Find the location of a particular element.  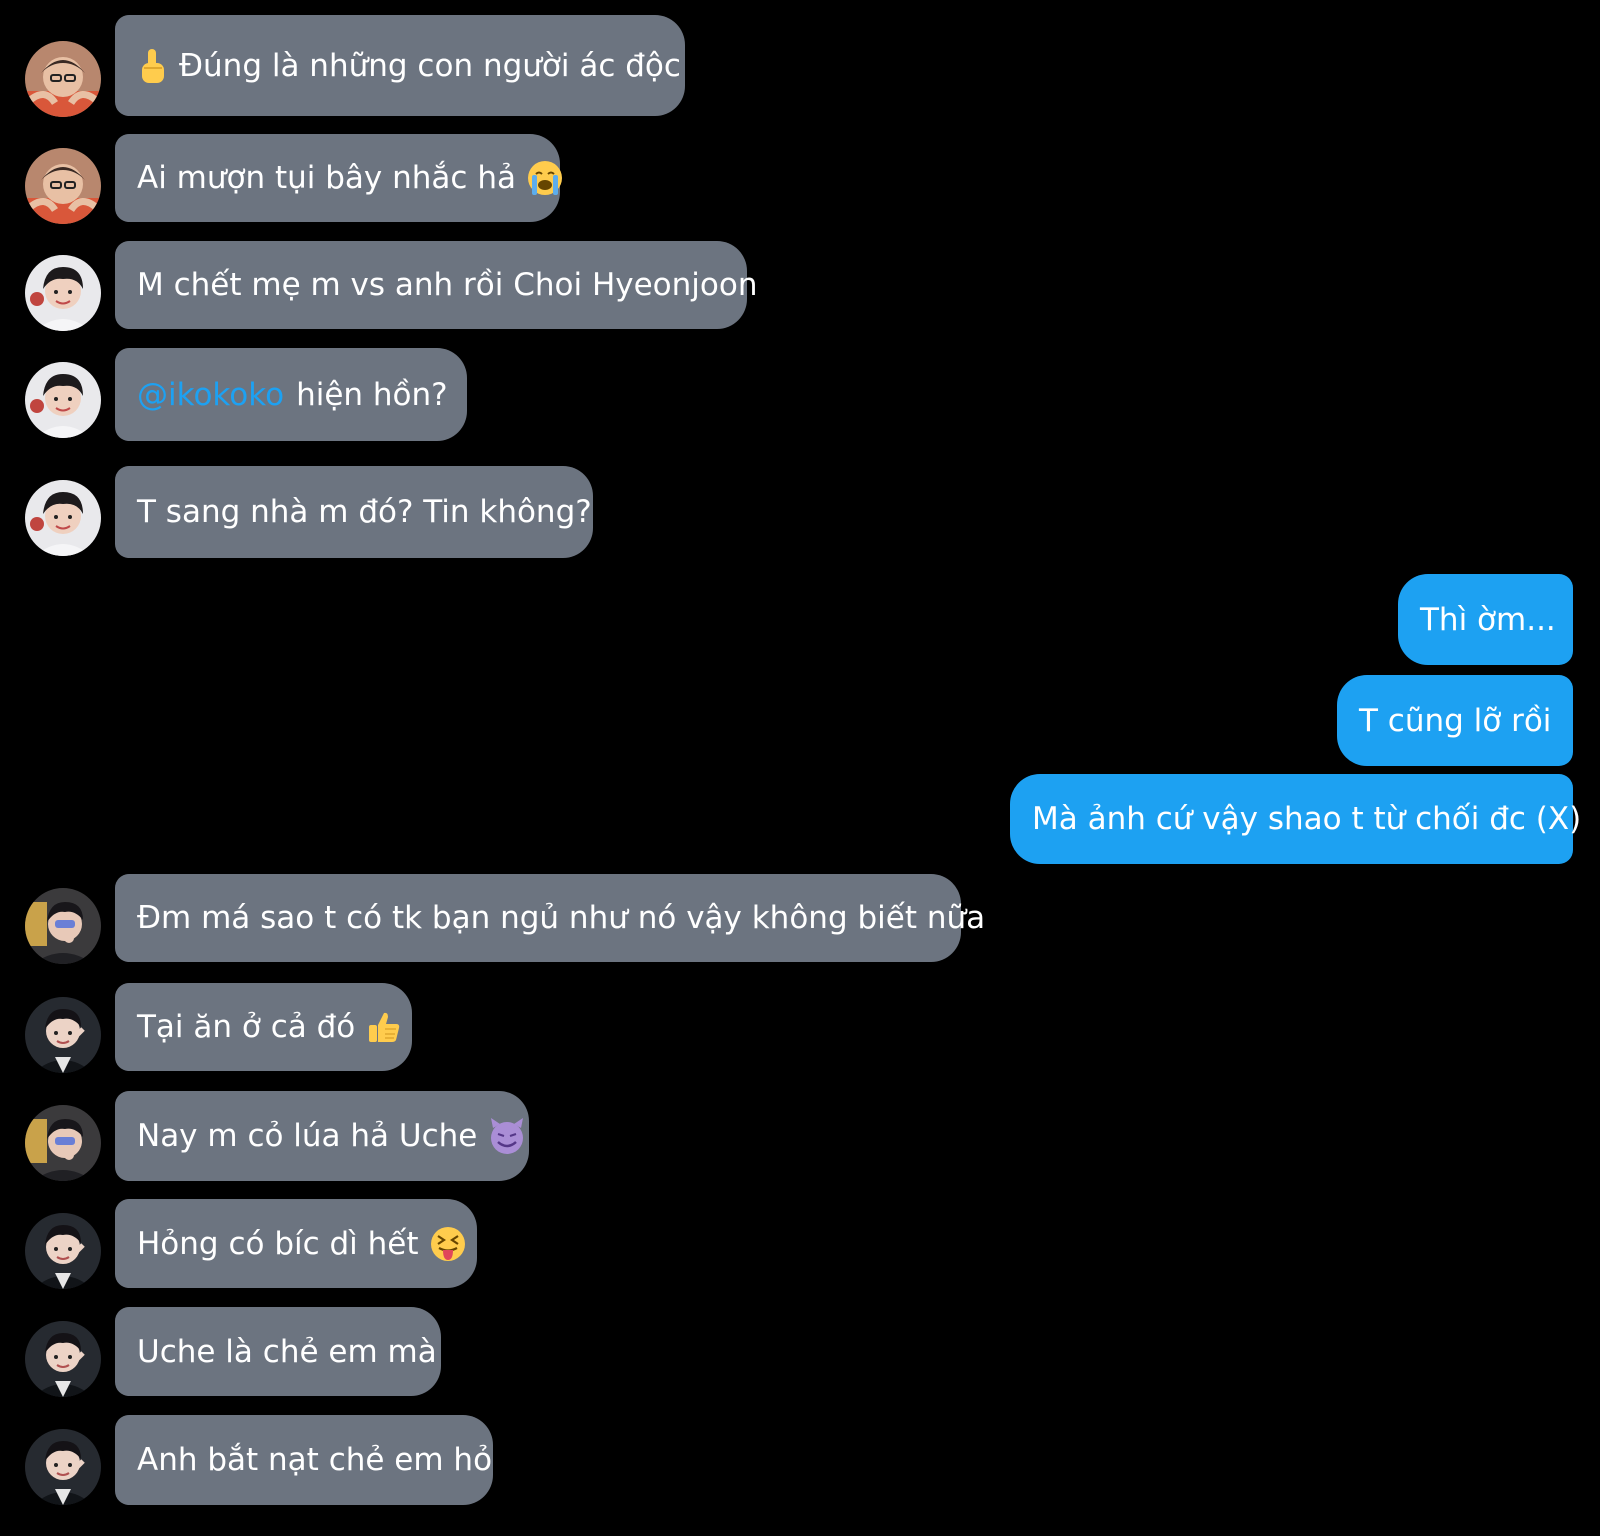

message-bubble: T cũng lỡ rồi is located at coordinates (1455, 720).